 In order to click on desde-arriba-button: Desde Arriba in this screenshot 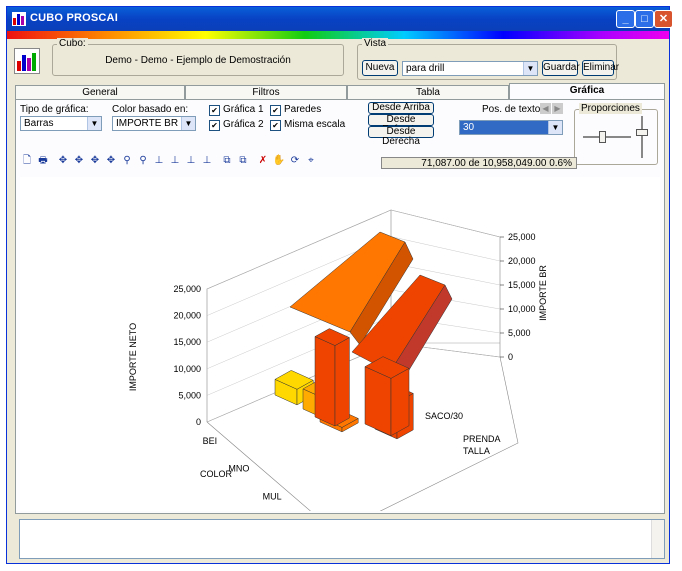, I will do `click(401, 108)`.